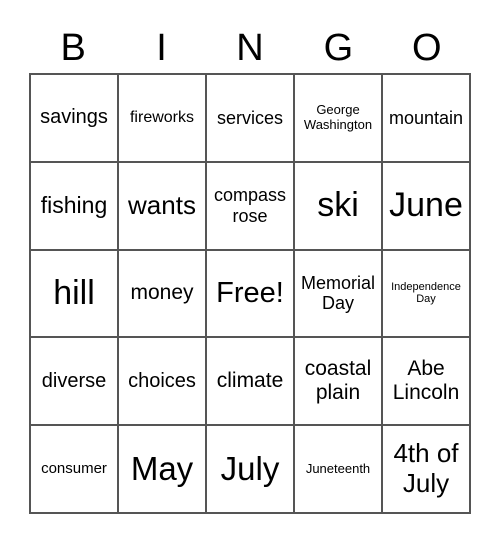 Image resolution: width=500 pixels, height=544 pixels. I want to click on bingo-cell: diverse, so click(74, 381).